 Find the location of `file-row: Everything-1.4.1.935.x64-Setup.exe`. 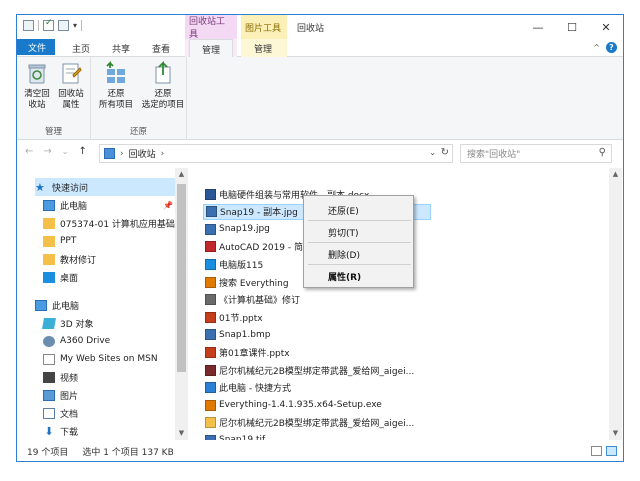

file-row: Everything-1.4.1.935.x64-Setup.exe is located at coordinates (403, 405).